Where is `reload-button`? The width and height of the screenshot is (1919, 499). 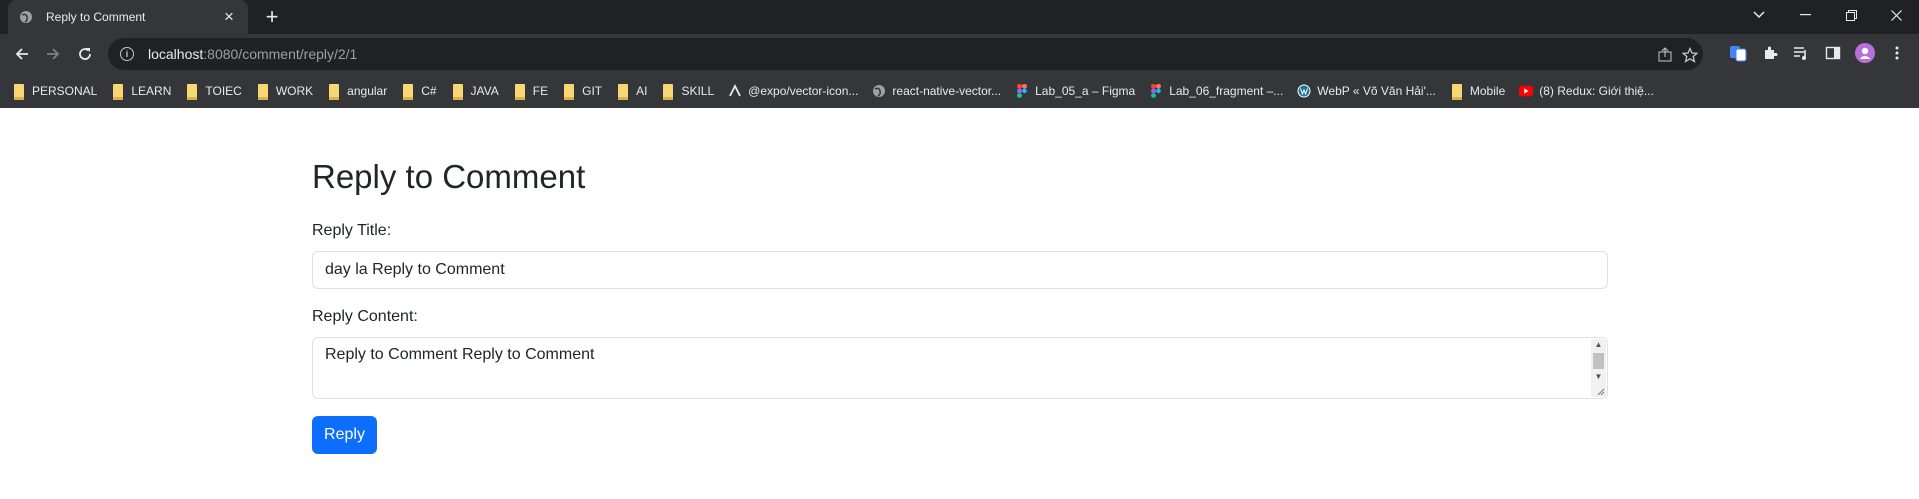
reload-button is located at coordinates (85, 54).